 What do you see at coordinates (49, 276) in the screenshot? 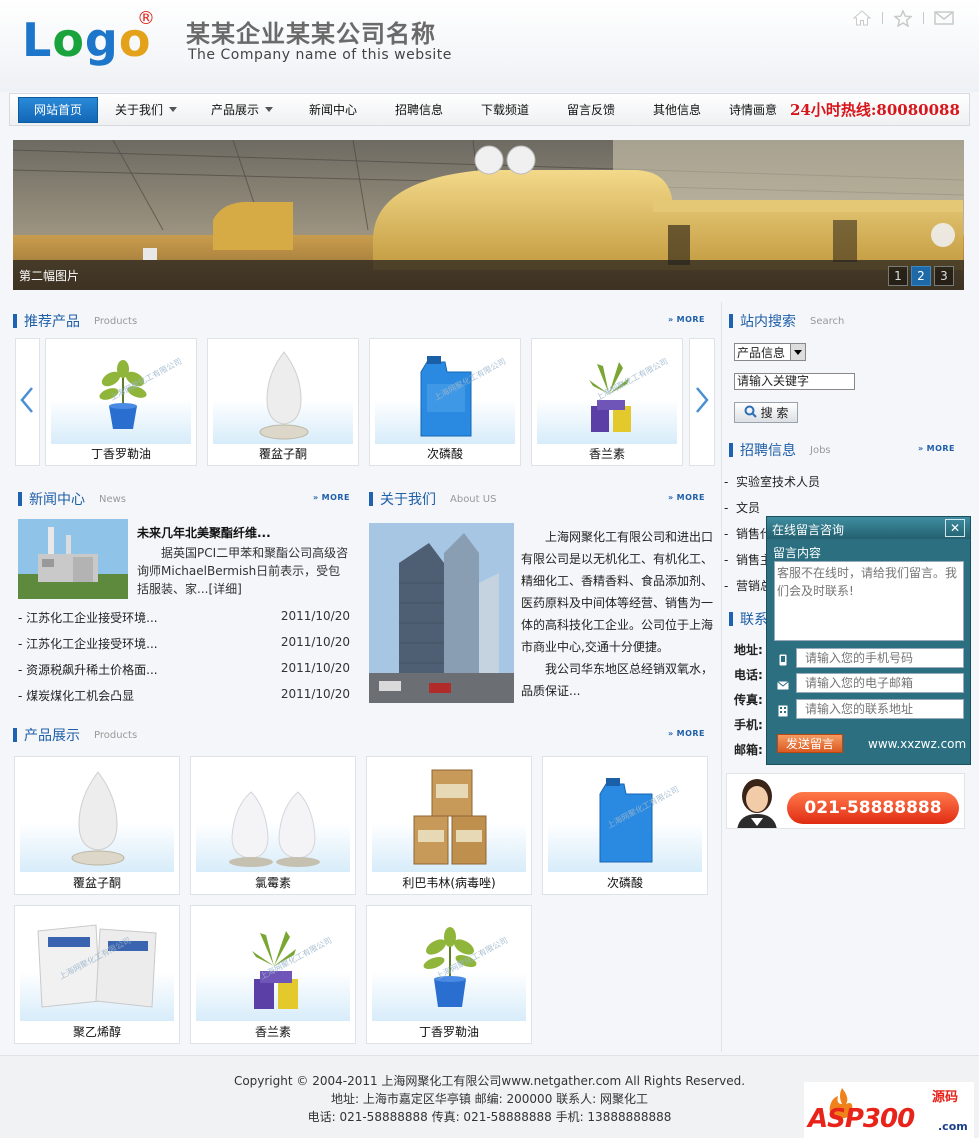
I see `banner-caption: 第二幅图片` at bounding box center [49, 276].